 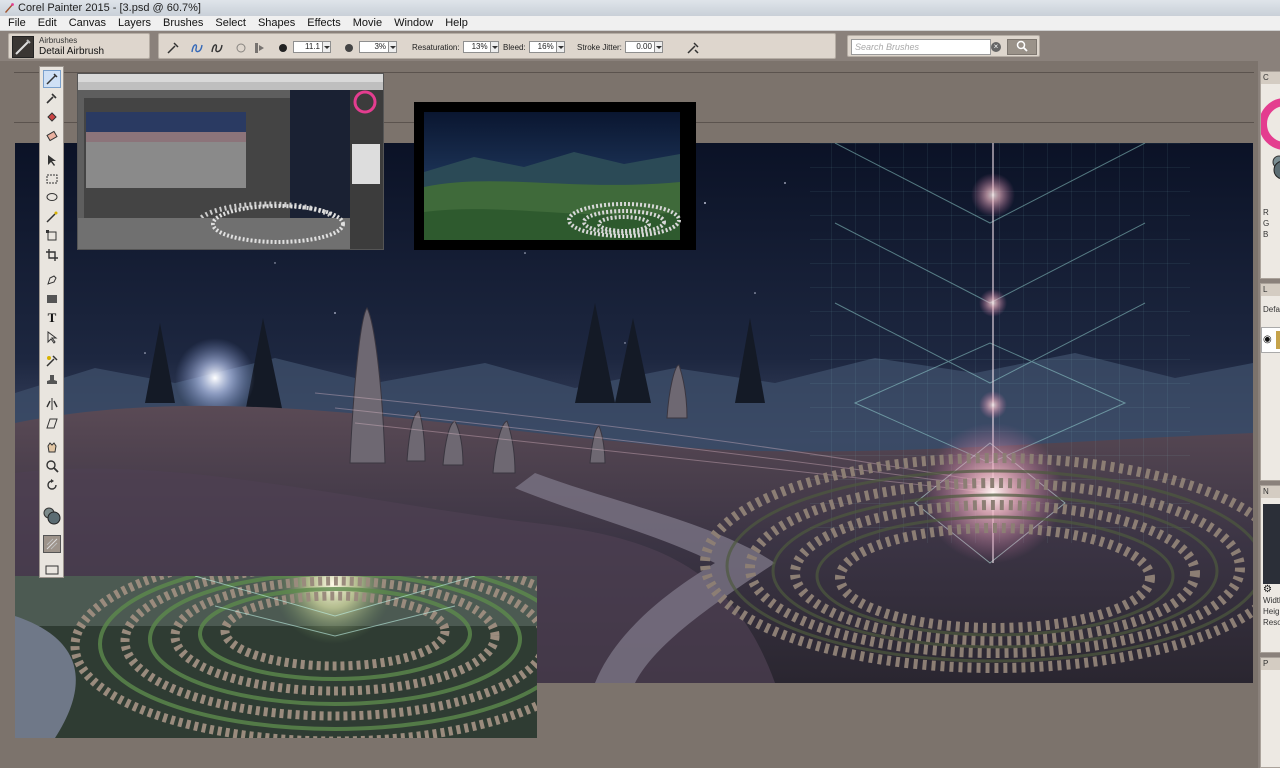 What do you see at coordinates (183, 23) in the screenshot?
I see `menu-brushes: Brushes` at bounding box center [183, 23].